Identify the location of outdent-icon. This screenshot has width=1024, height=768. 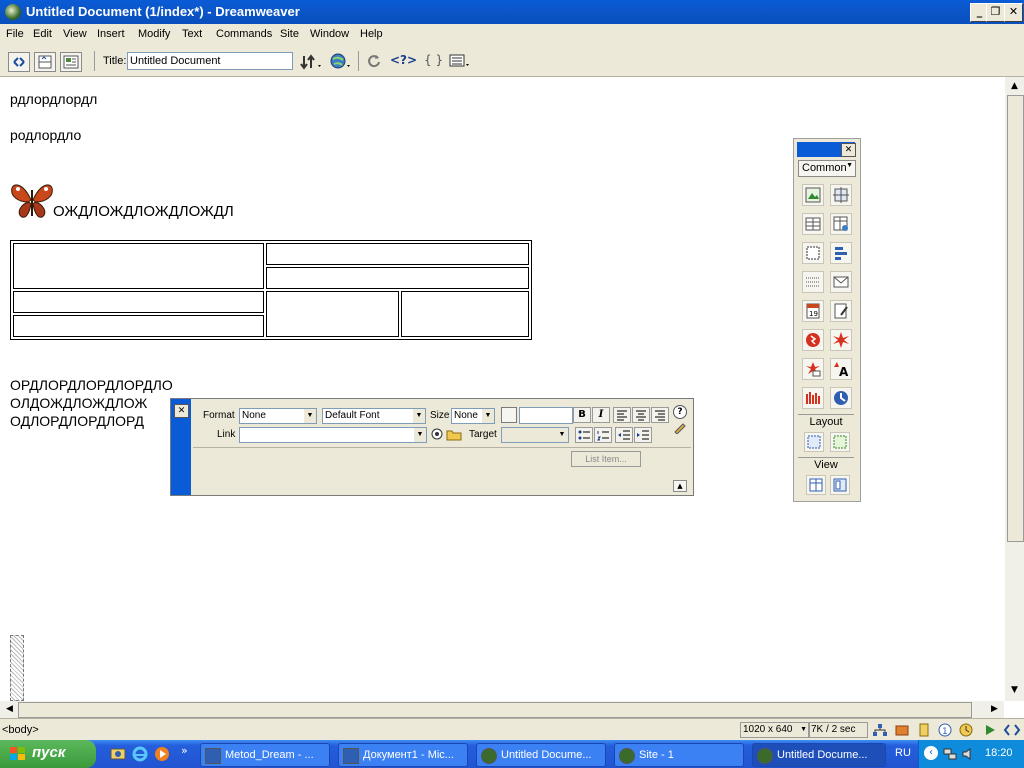
(624, 435).